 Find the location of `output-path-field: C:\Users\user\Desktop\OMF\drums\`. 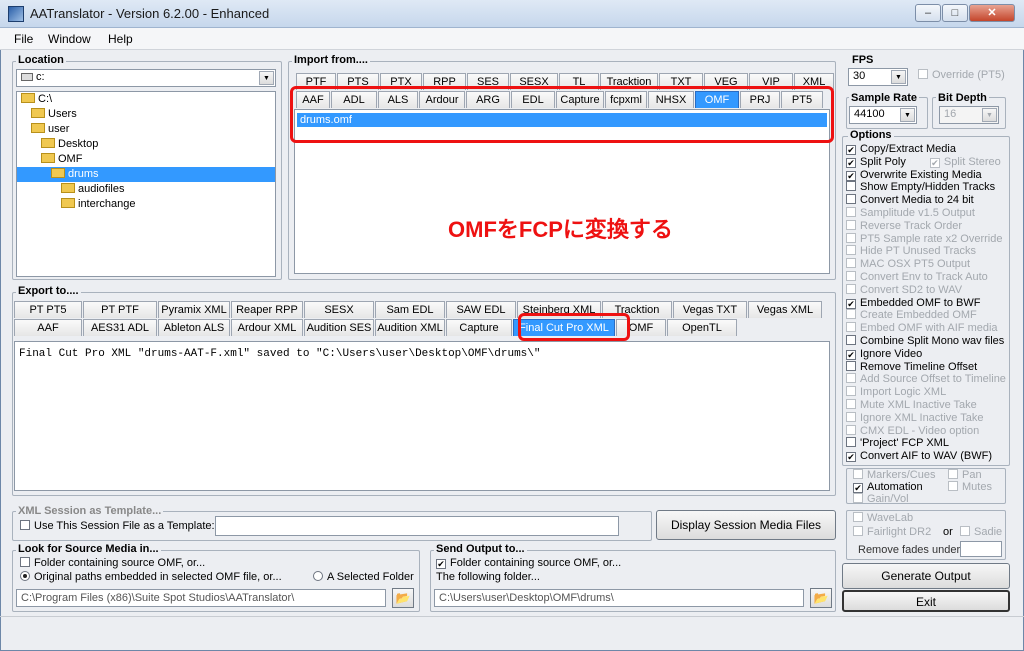

output-path-field: C:\Users\user\Desktop\OMF\drums\ is located at coordinates (619, 598).